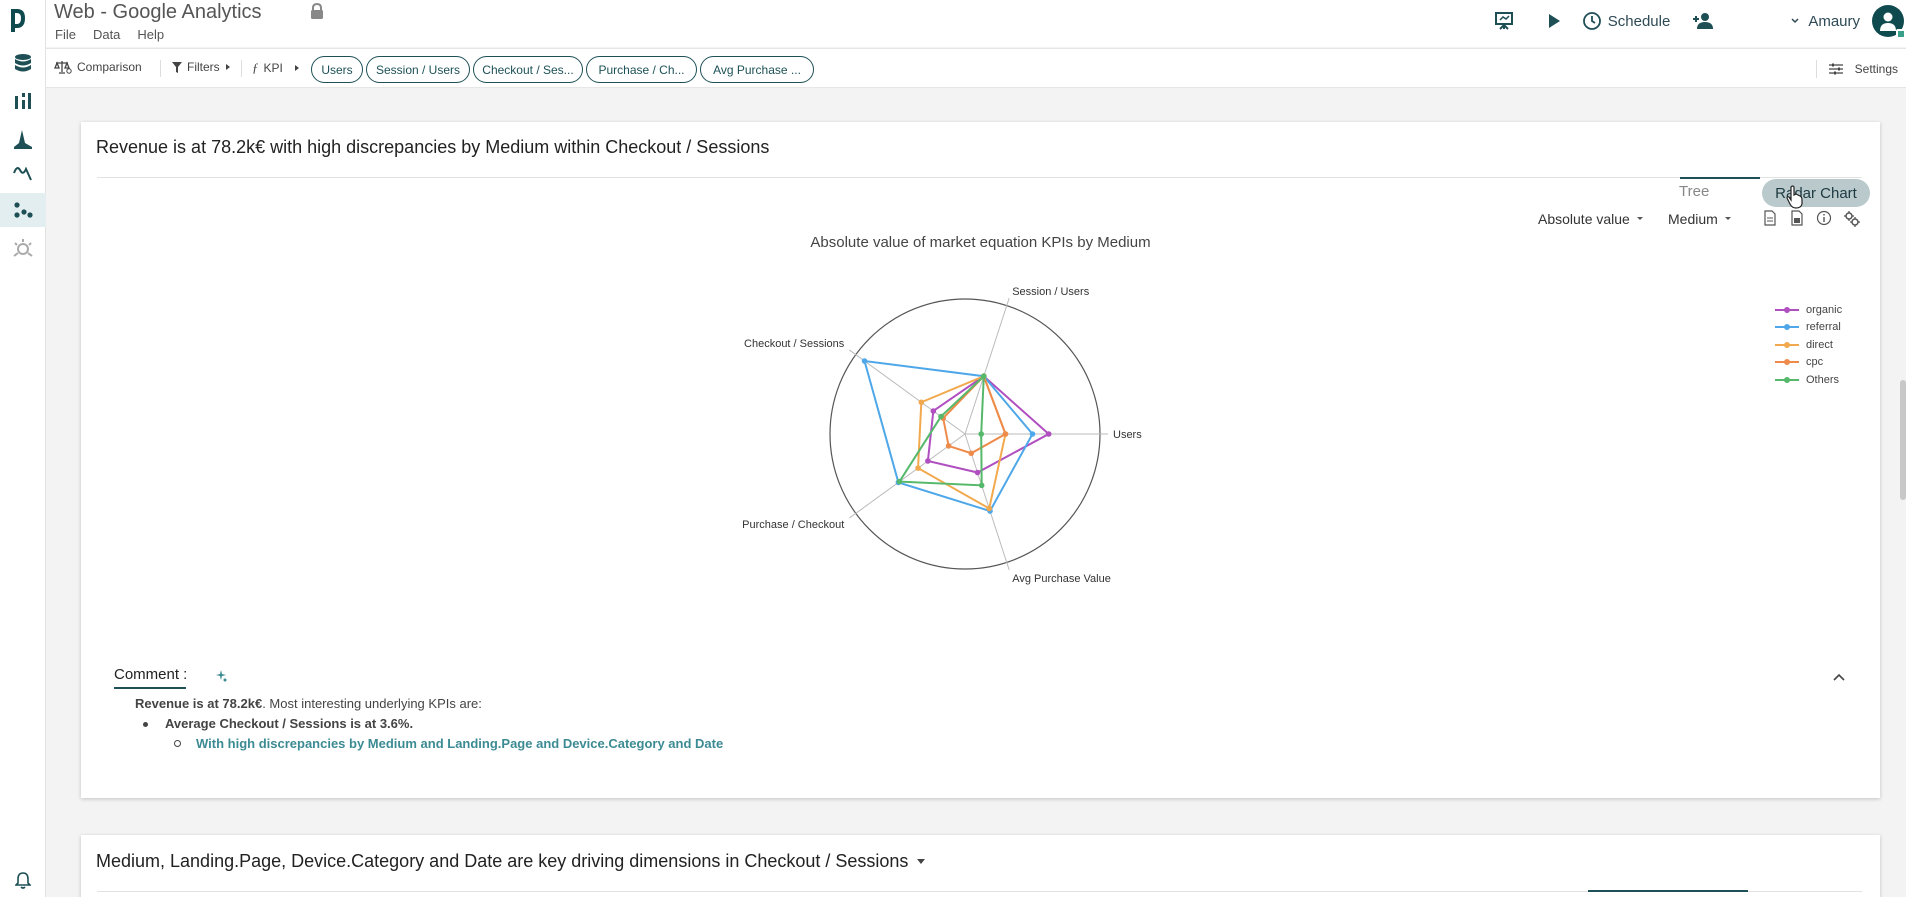 This screenshot has height=897, width=1906. I want to click on trend-icon, so click(23, 173).